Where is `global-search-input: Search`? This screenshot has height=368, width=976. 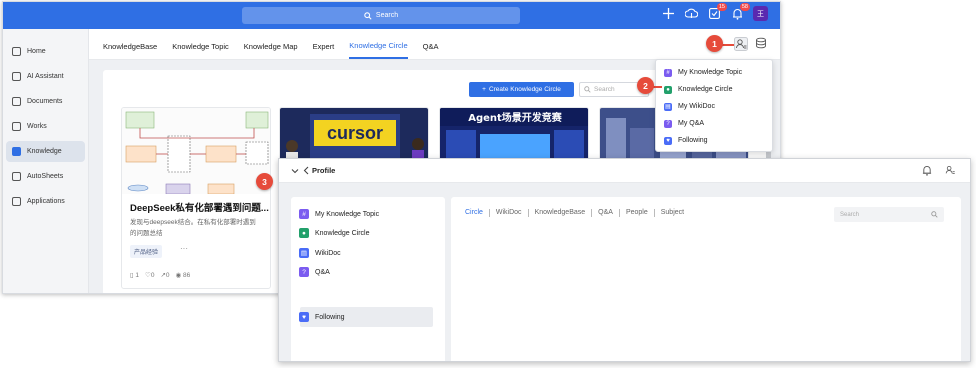
global-search-input: Search is located at coordinates (381, 15).